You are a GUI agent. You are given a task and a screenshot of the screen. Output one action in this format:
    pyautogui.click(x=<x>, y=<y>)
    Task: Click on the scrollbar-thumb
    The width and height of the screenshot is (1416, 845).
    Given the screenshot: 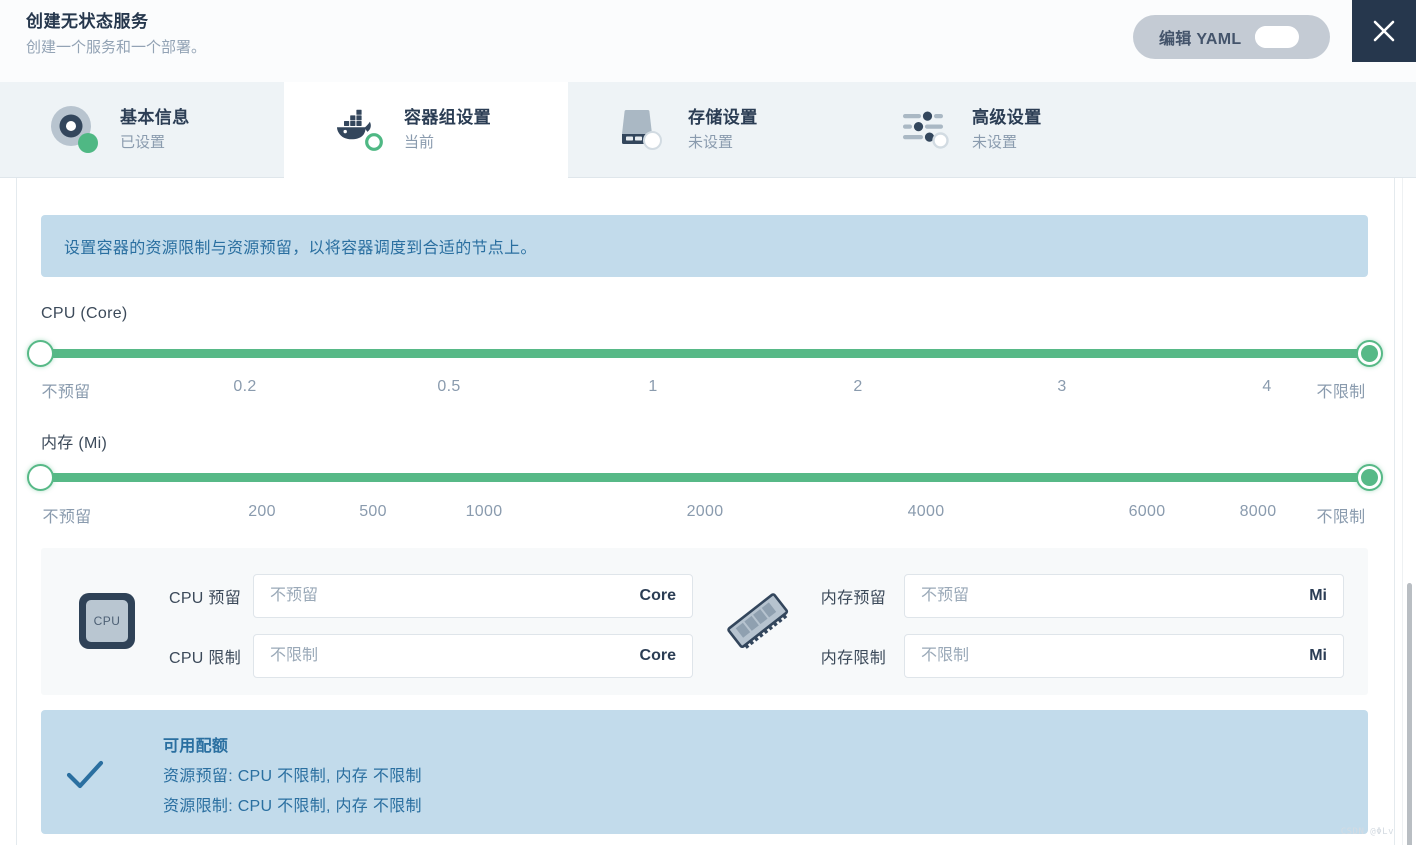 What is the action you would take?
    pyautogui.click(x=1409, y=714)
    